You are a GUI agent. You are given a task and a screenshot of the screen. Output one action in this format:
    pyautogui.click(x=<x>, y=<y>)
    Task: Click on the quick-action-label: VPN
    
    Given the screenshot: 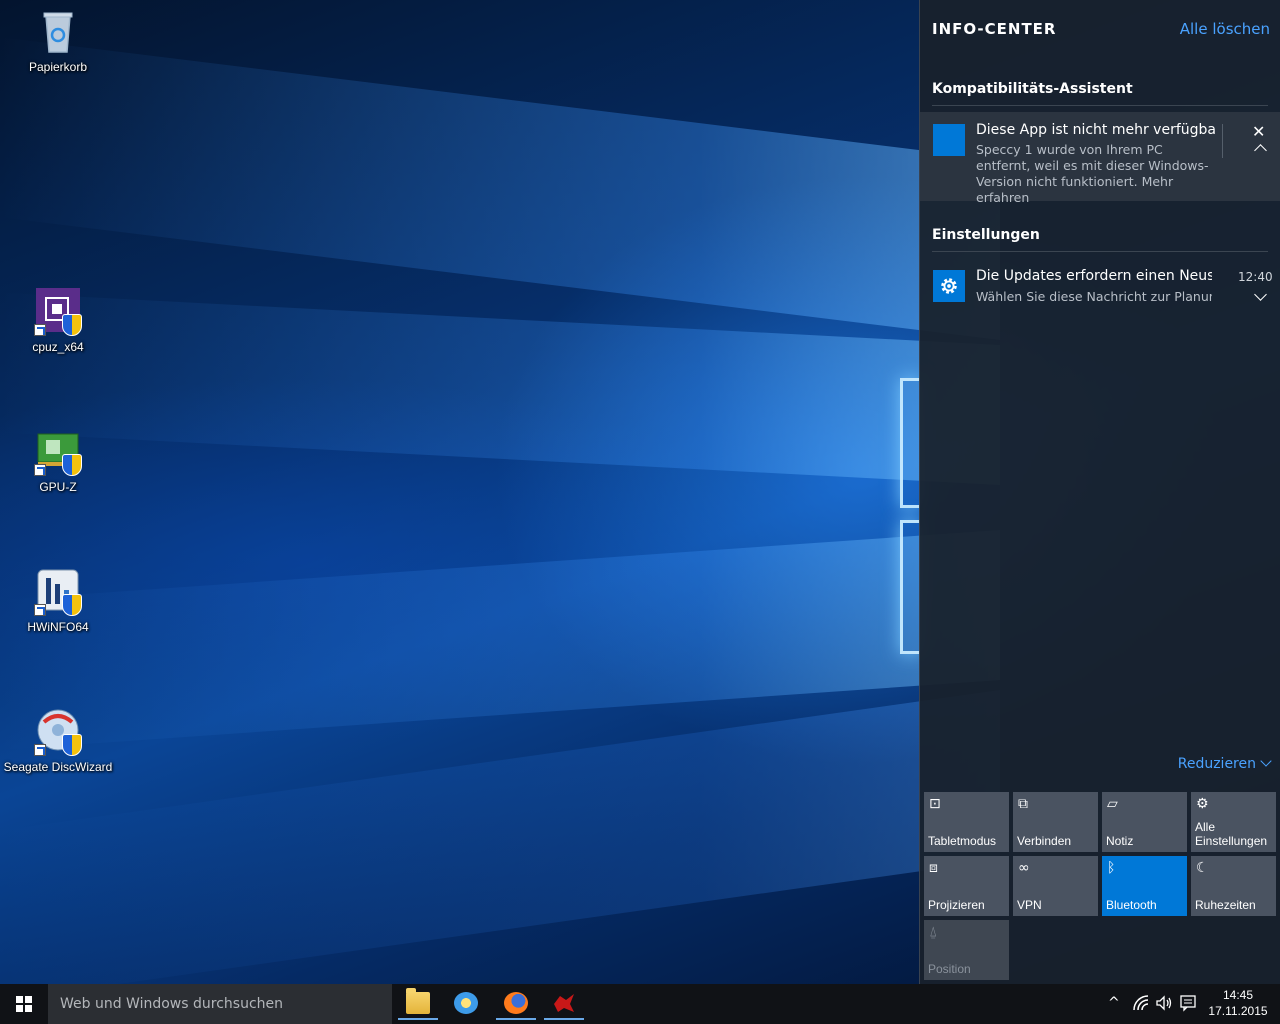 What is the action you would take?
    pyautogui.click(x=1029, y=905)
    